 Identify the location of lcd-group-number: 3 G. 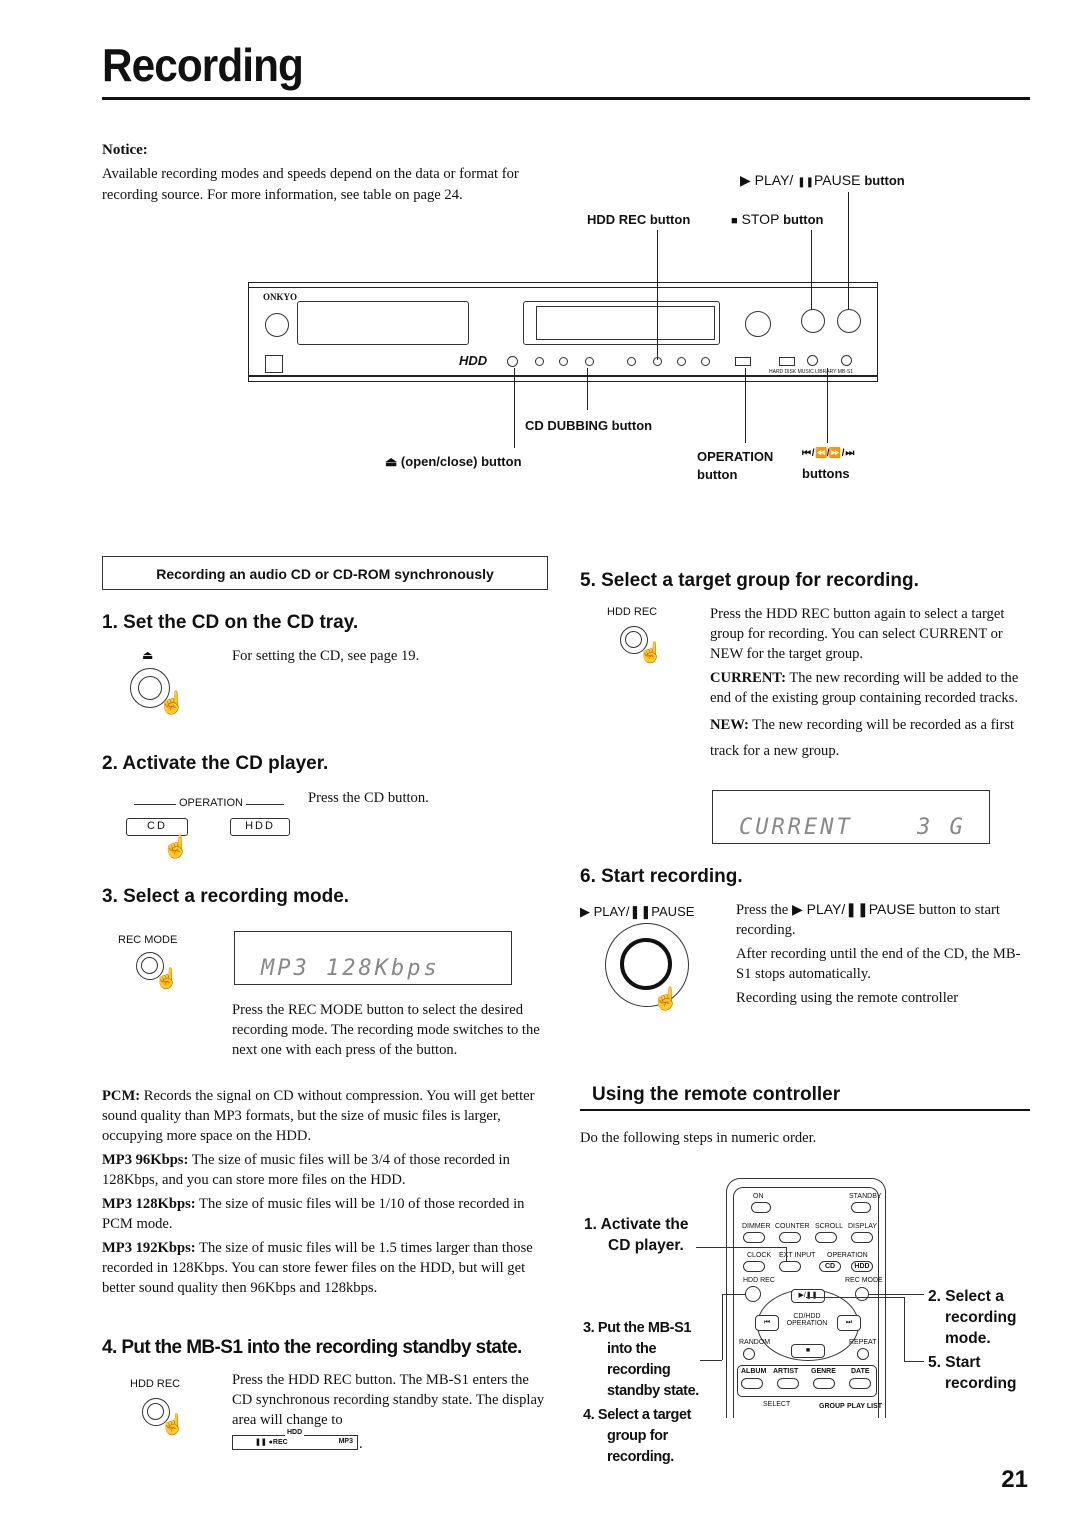
(941, 827).